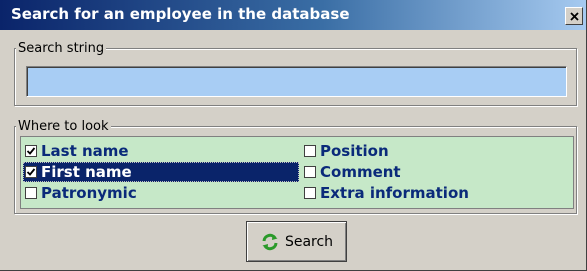 The width and height of the screenshot is (587, 271). I want to click on option-label: Extra information, so click(394, 193).